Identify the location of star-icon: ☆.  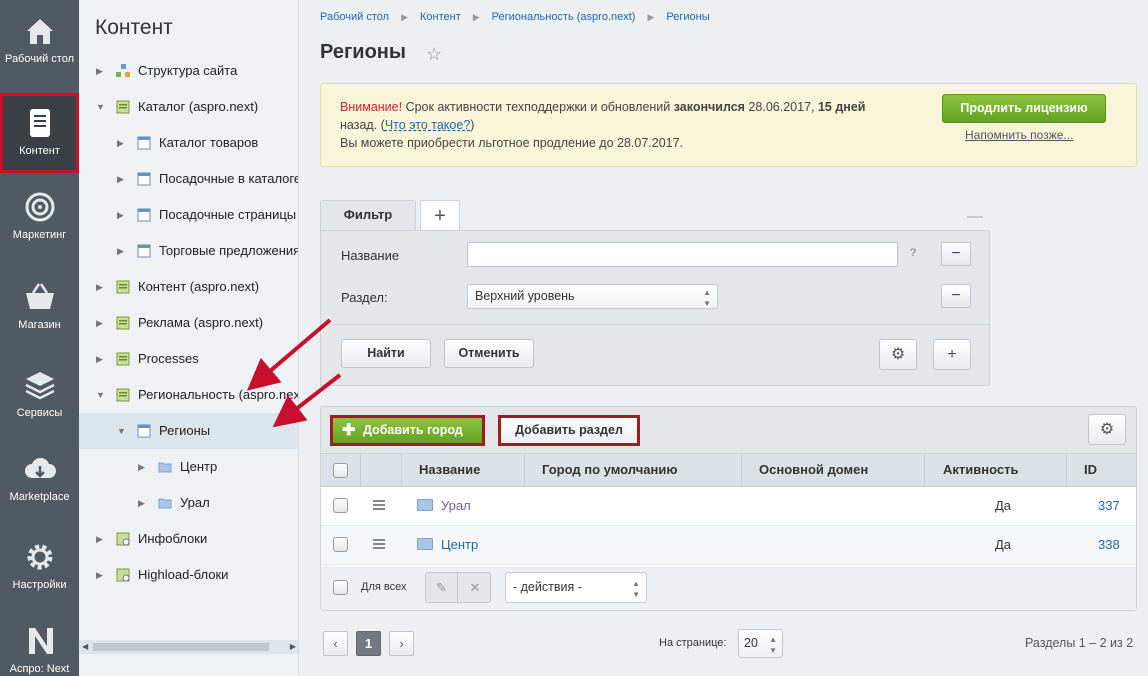
(434, 54).